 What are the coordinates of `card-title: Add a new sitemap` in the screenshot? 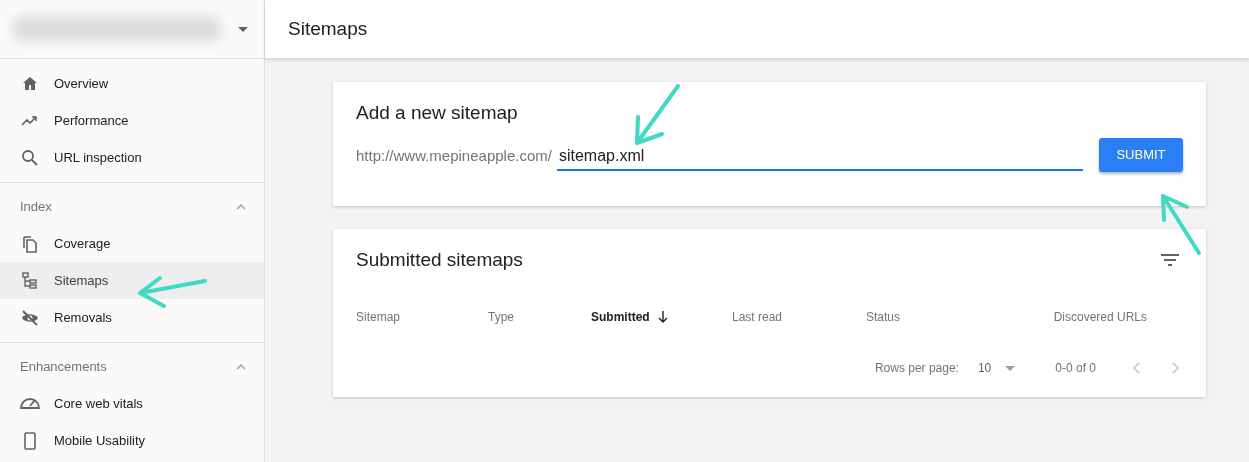 It's located at (437, 113).